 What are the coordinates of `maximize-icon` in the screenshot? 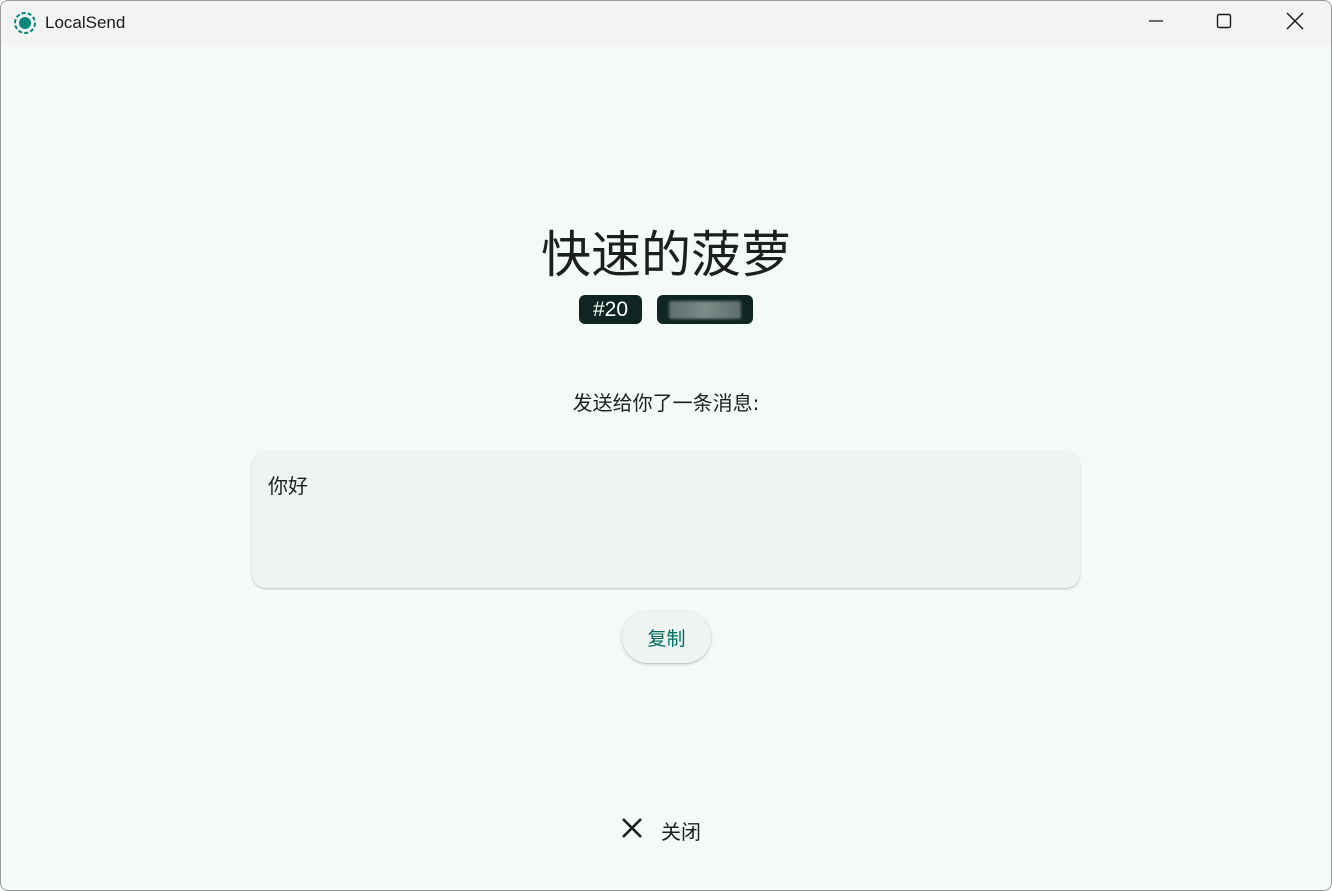 It's located at (1224, 23).